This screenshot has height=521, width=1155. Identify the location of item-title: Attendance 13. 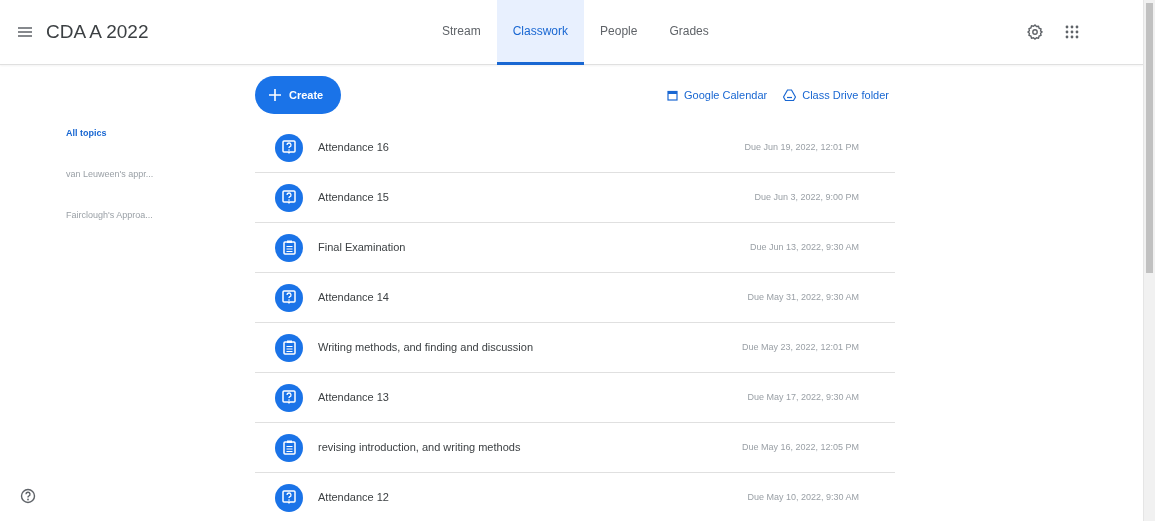
(353, 398).